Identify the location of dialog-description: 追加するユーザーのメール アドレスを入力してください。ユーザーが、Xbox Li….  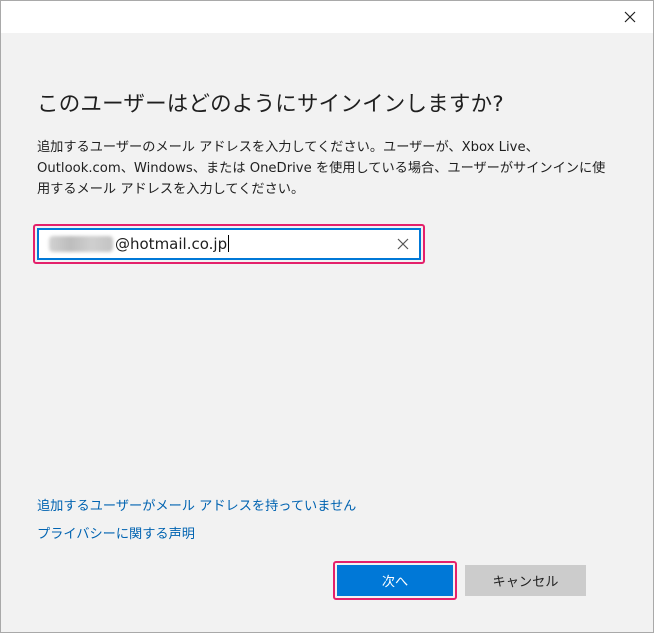
(321, 168).